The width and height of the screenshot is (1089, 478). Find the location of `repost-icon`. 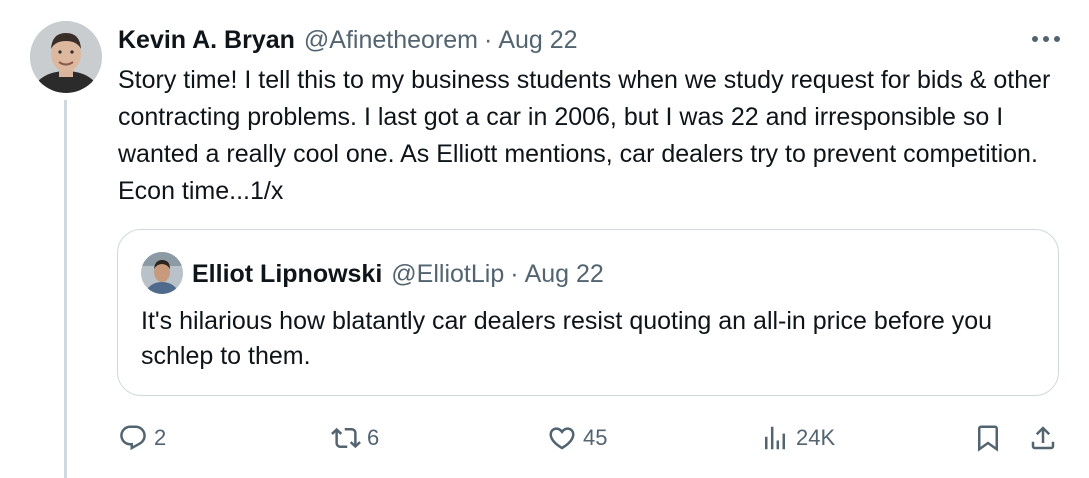

repost-icon is located at coordinates (346, 438).